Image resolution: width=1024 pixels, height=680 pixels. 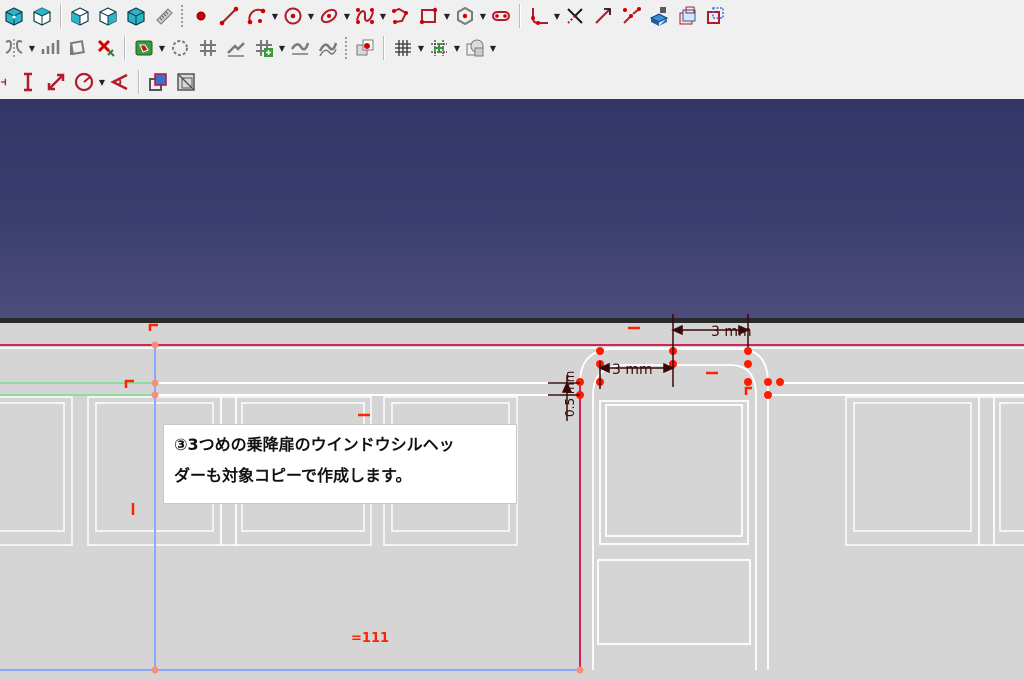 What do you see at coordinates (570, 394) in the screenshot?
I see `dimension-vertical: 0.5 mm` at bounding box center [570, 394].